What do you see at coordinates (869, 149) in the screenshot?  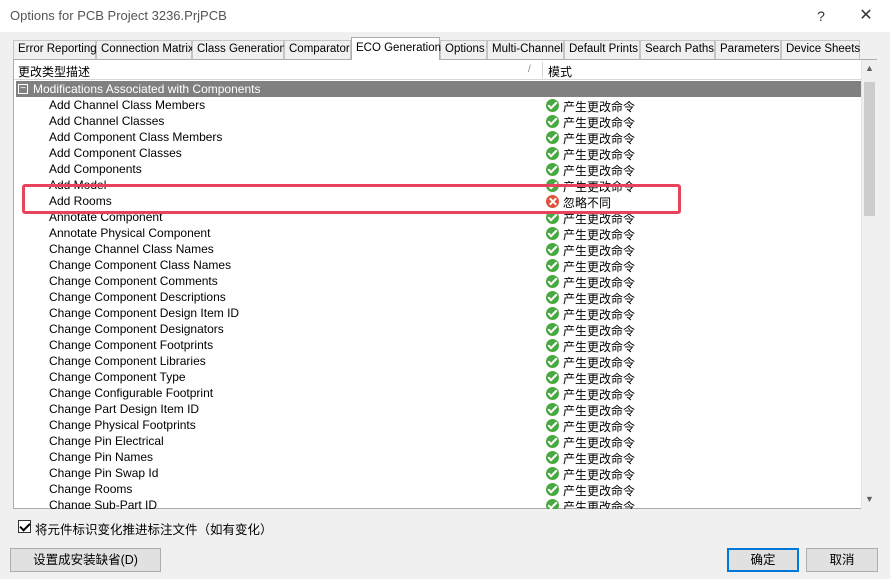 I see `scroll-thumb` at bounding box center [869, 149].